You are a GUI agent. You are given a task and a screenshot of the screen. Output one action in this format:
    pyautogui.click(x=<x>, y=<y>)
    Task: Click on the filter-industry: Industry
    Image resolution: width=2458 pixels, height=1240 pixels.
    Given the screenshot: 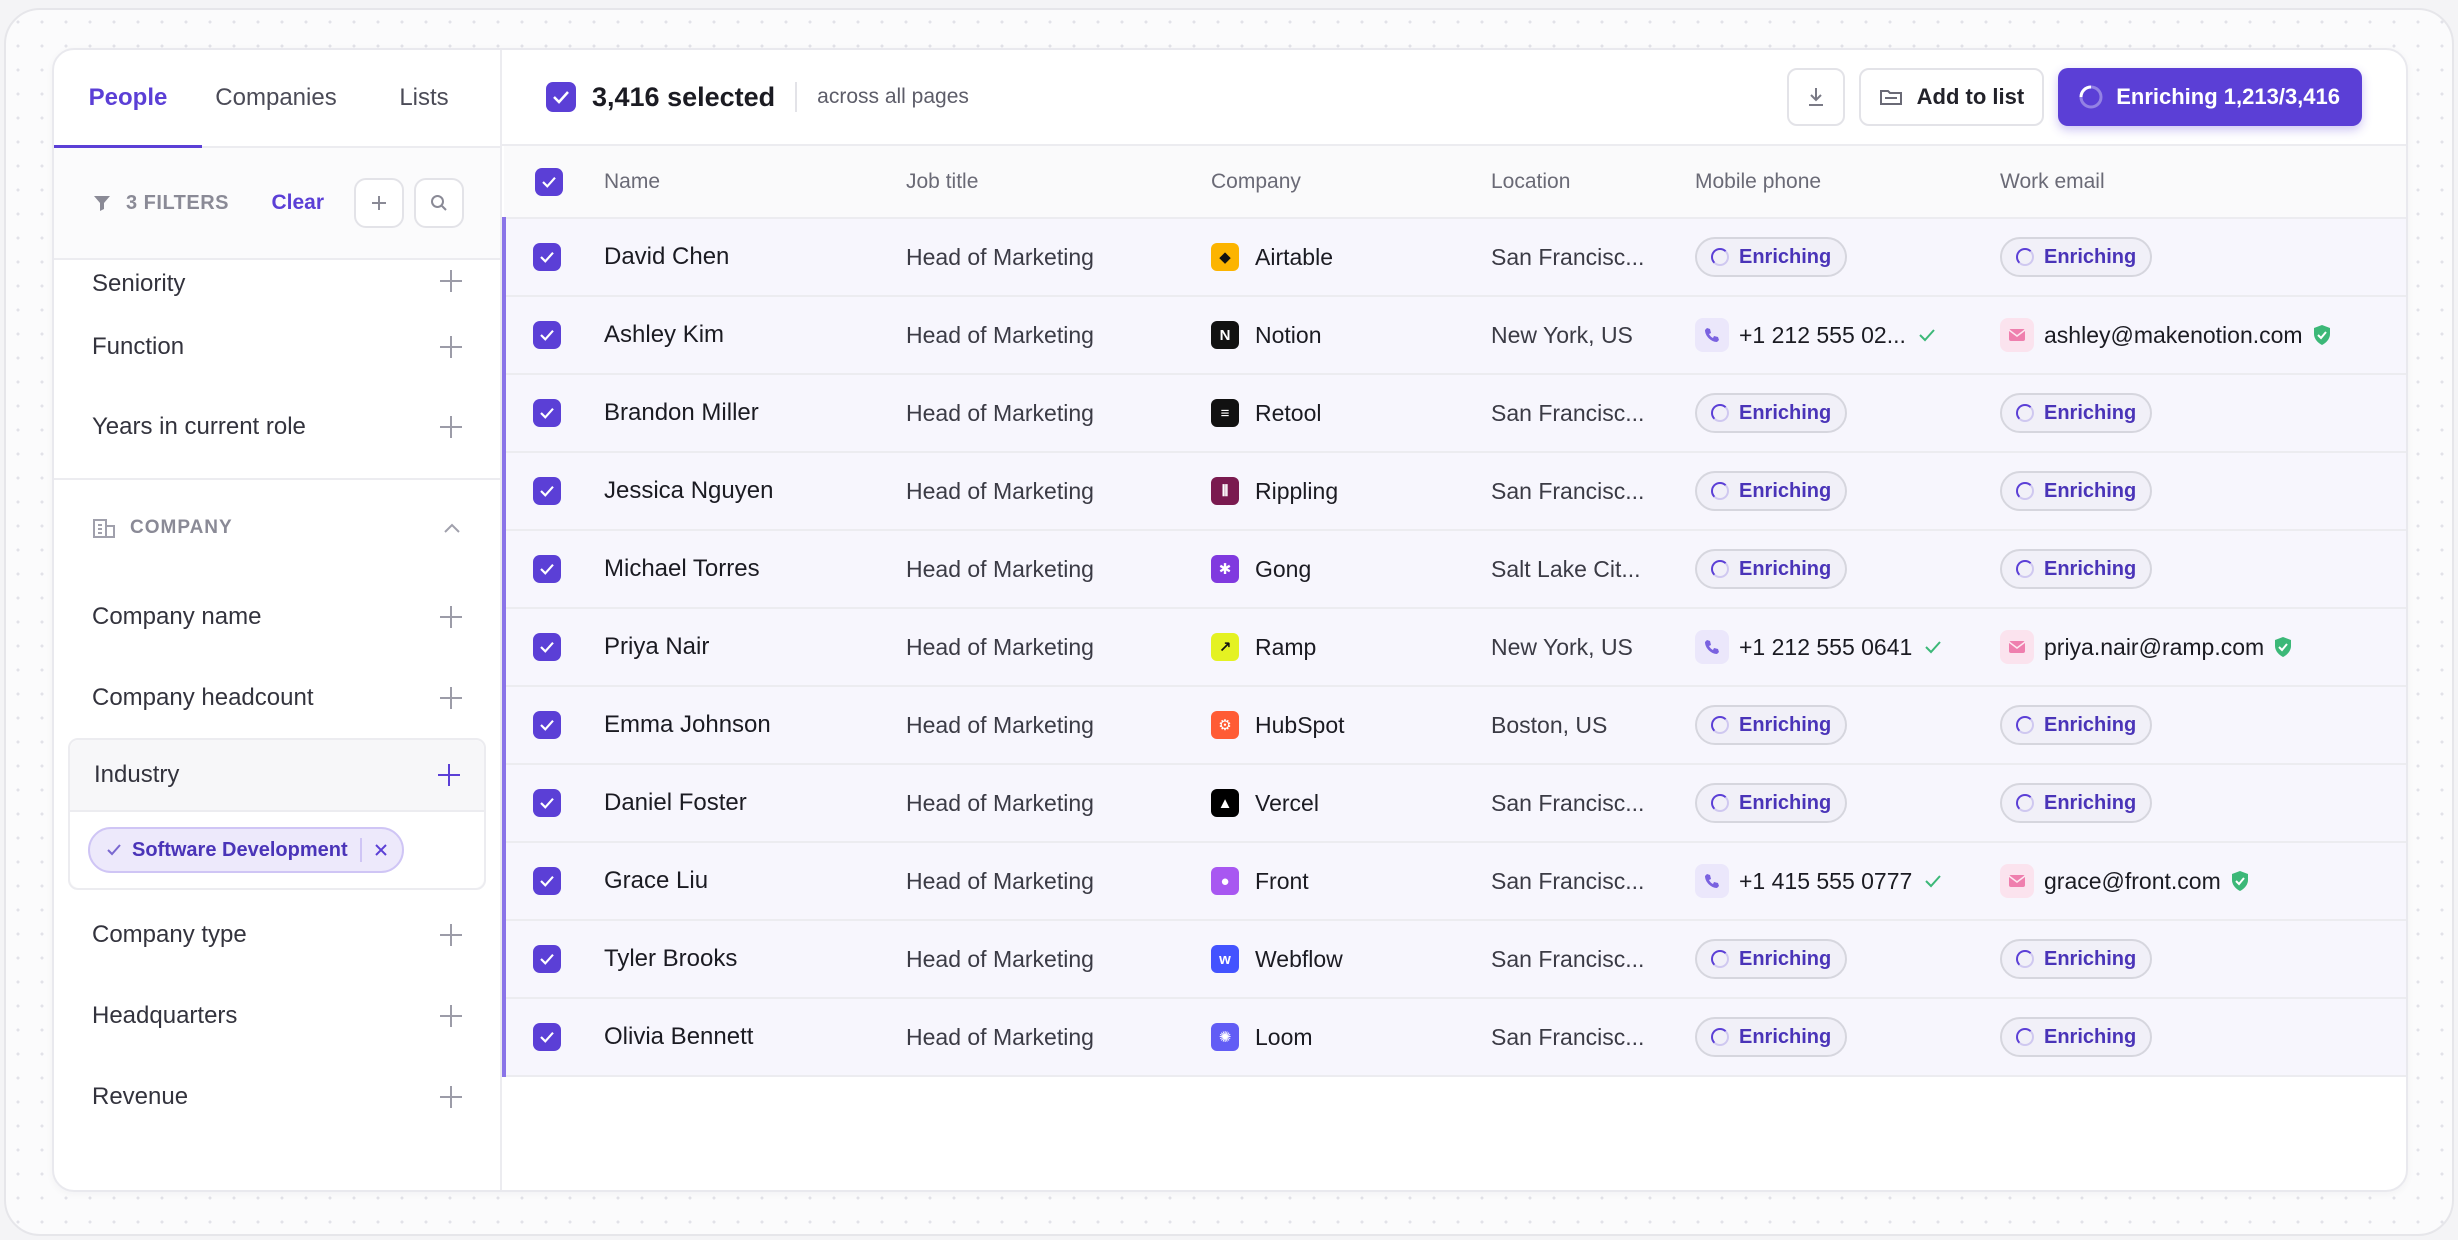 What is the action you would take?
    pyautogui.click(x=277, y=776)
    